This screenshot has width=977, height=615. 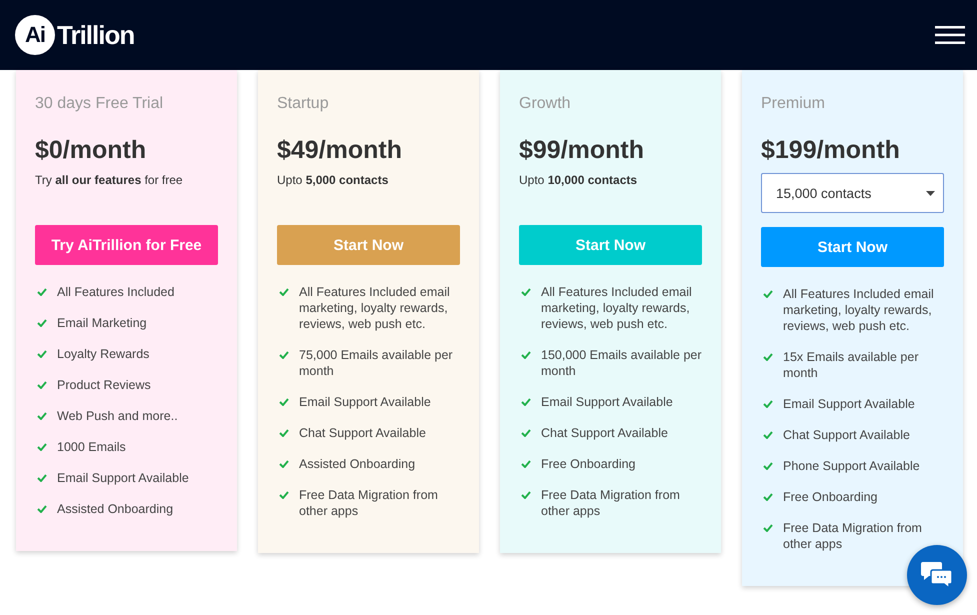 What do you see at coordinates (545, 104) in the screenshot?
I see `plan-title: Growth` at bounding box center [545, 104].